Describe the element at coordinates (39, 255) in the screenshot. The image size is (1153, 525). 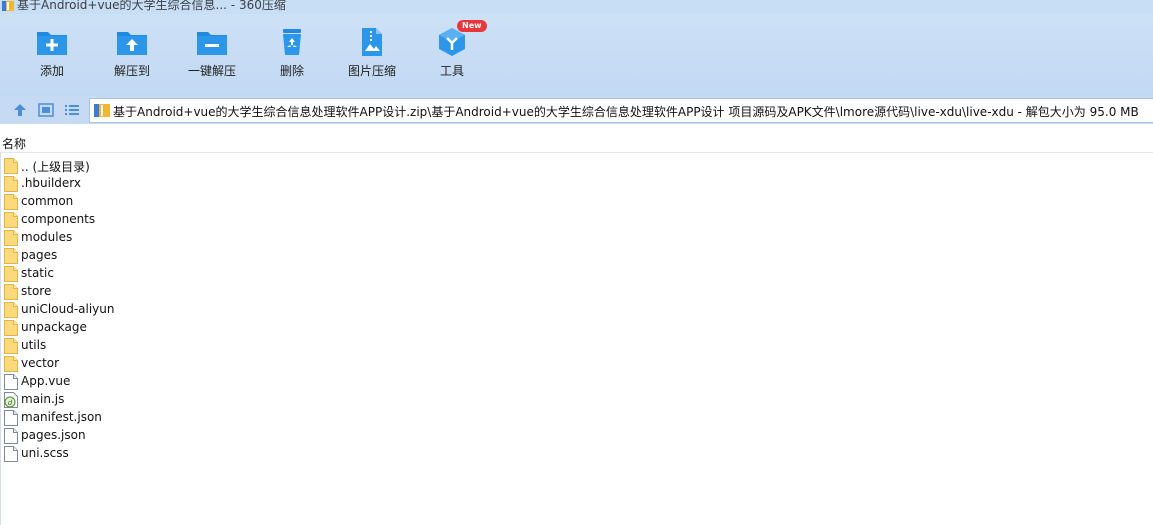
I see `file-name: pages` at that location.